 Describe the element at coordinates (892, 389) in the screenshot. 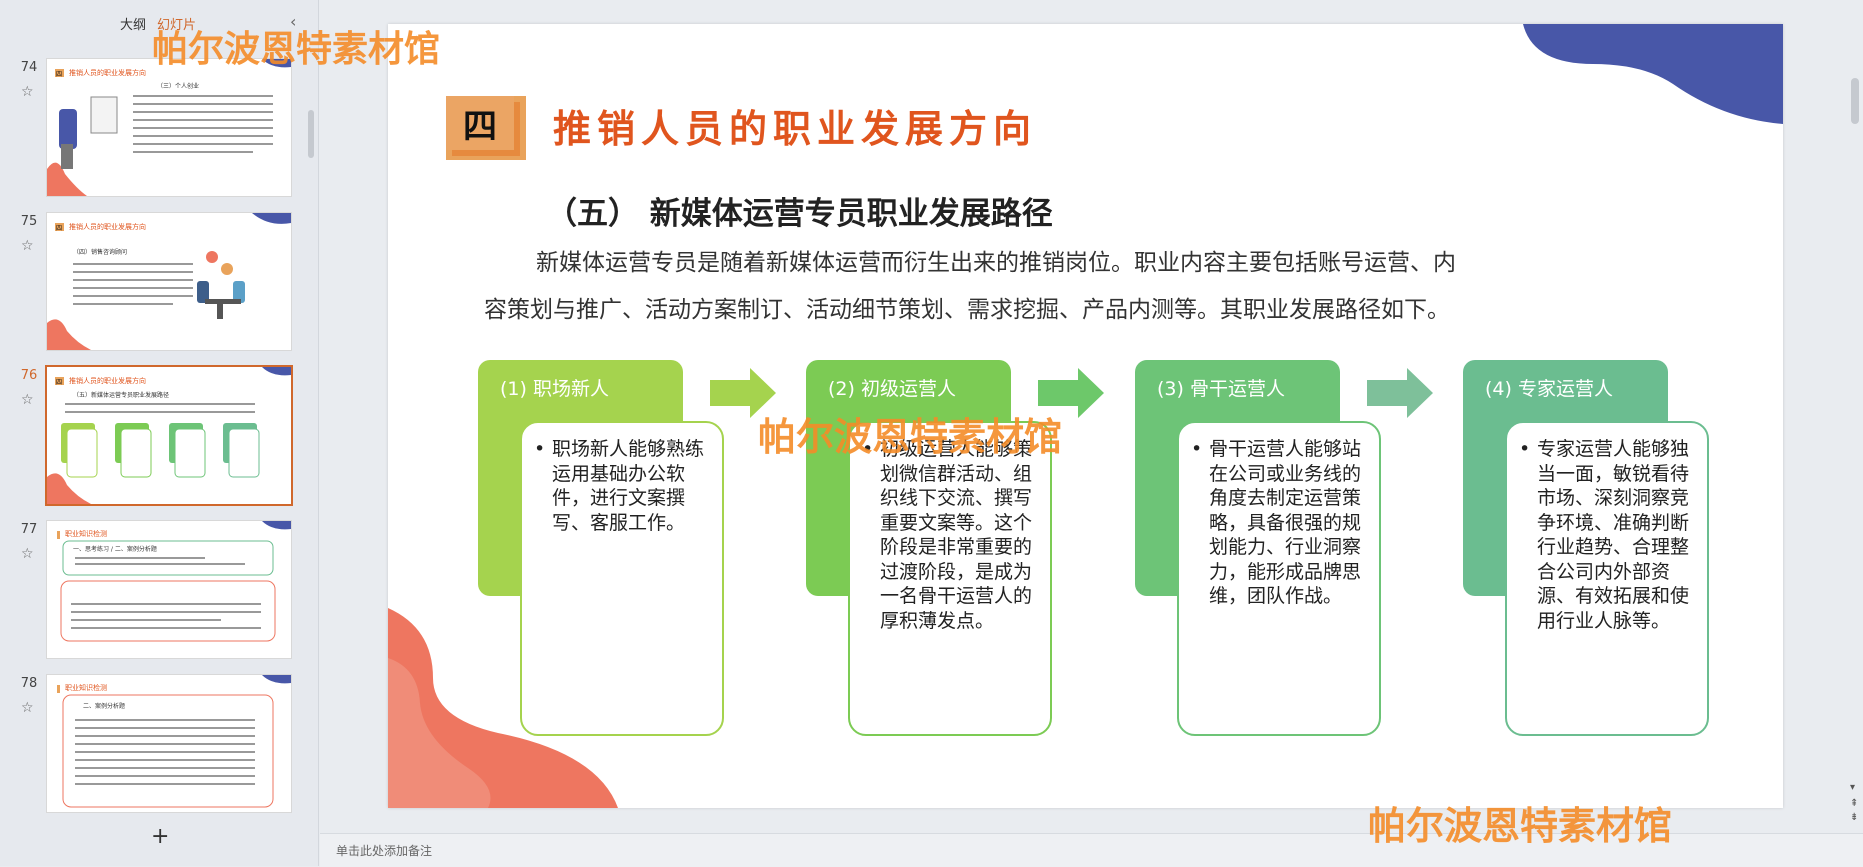

I see `stage-label: (2) 初级运营人` at that location.